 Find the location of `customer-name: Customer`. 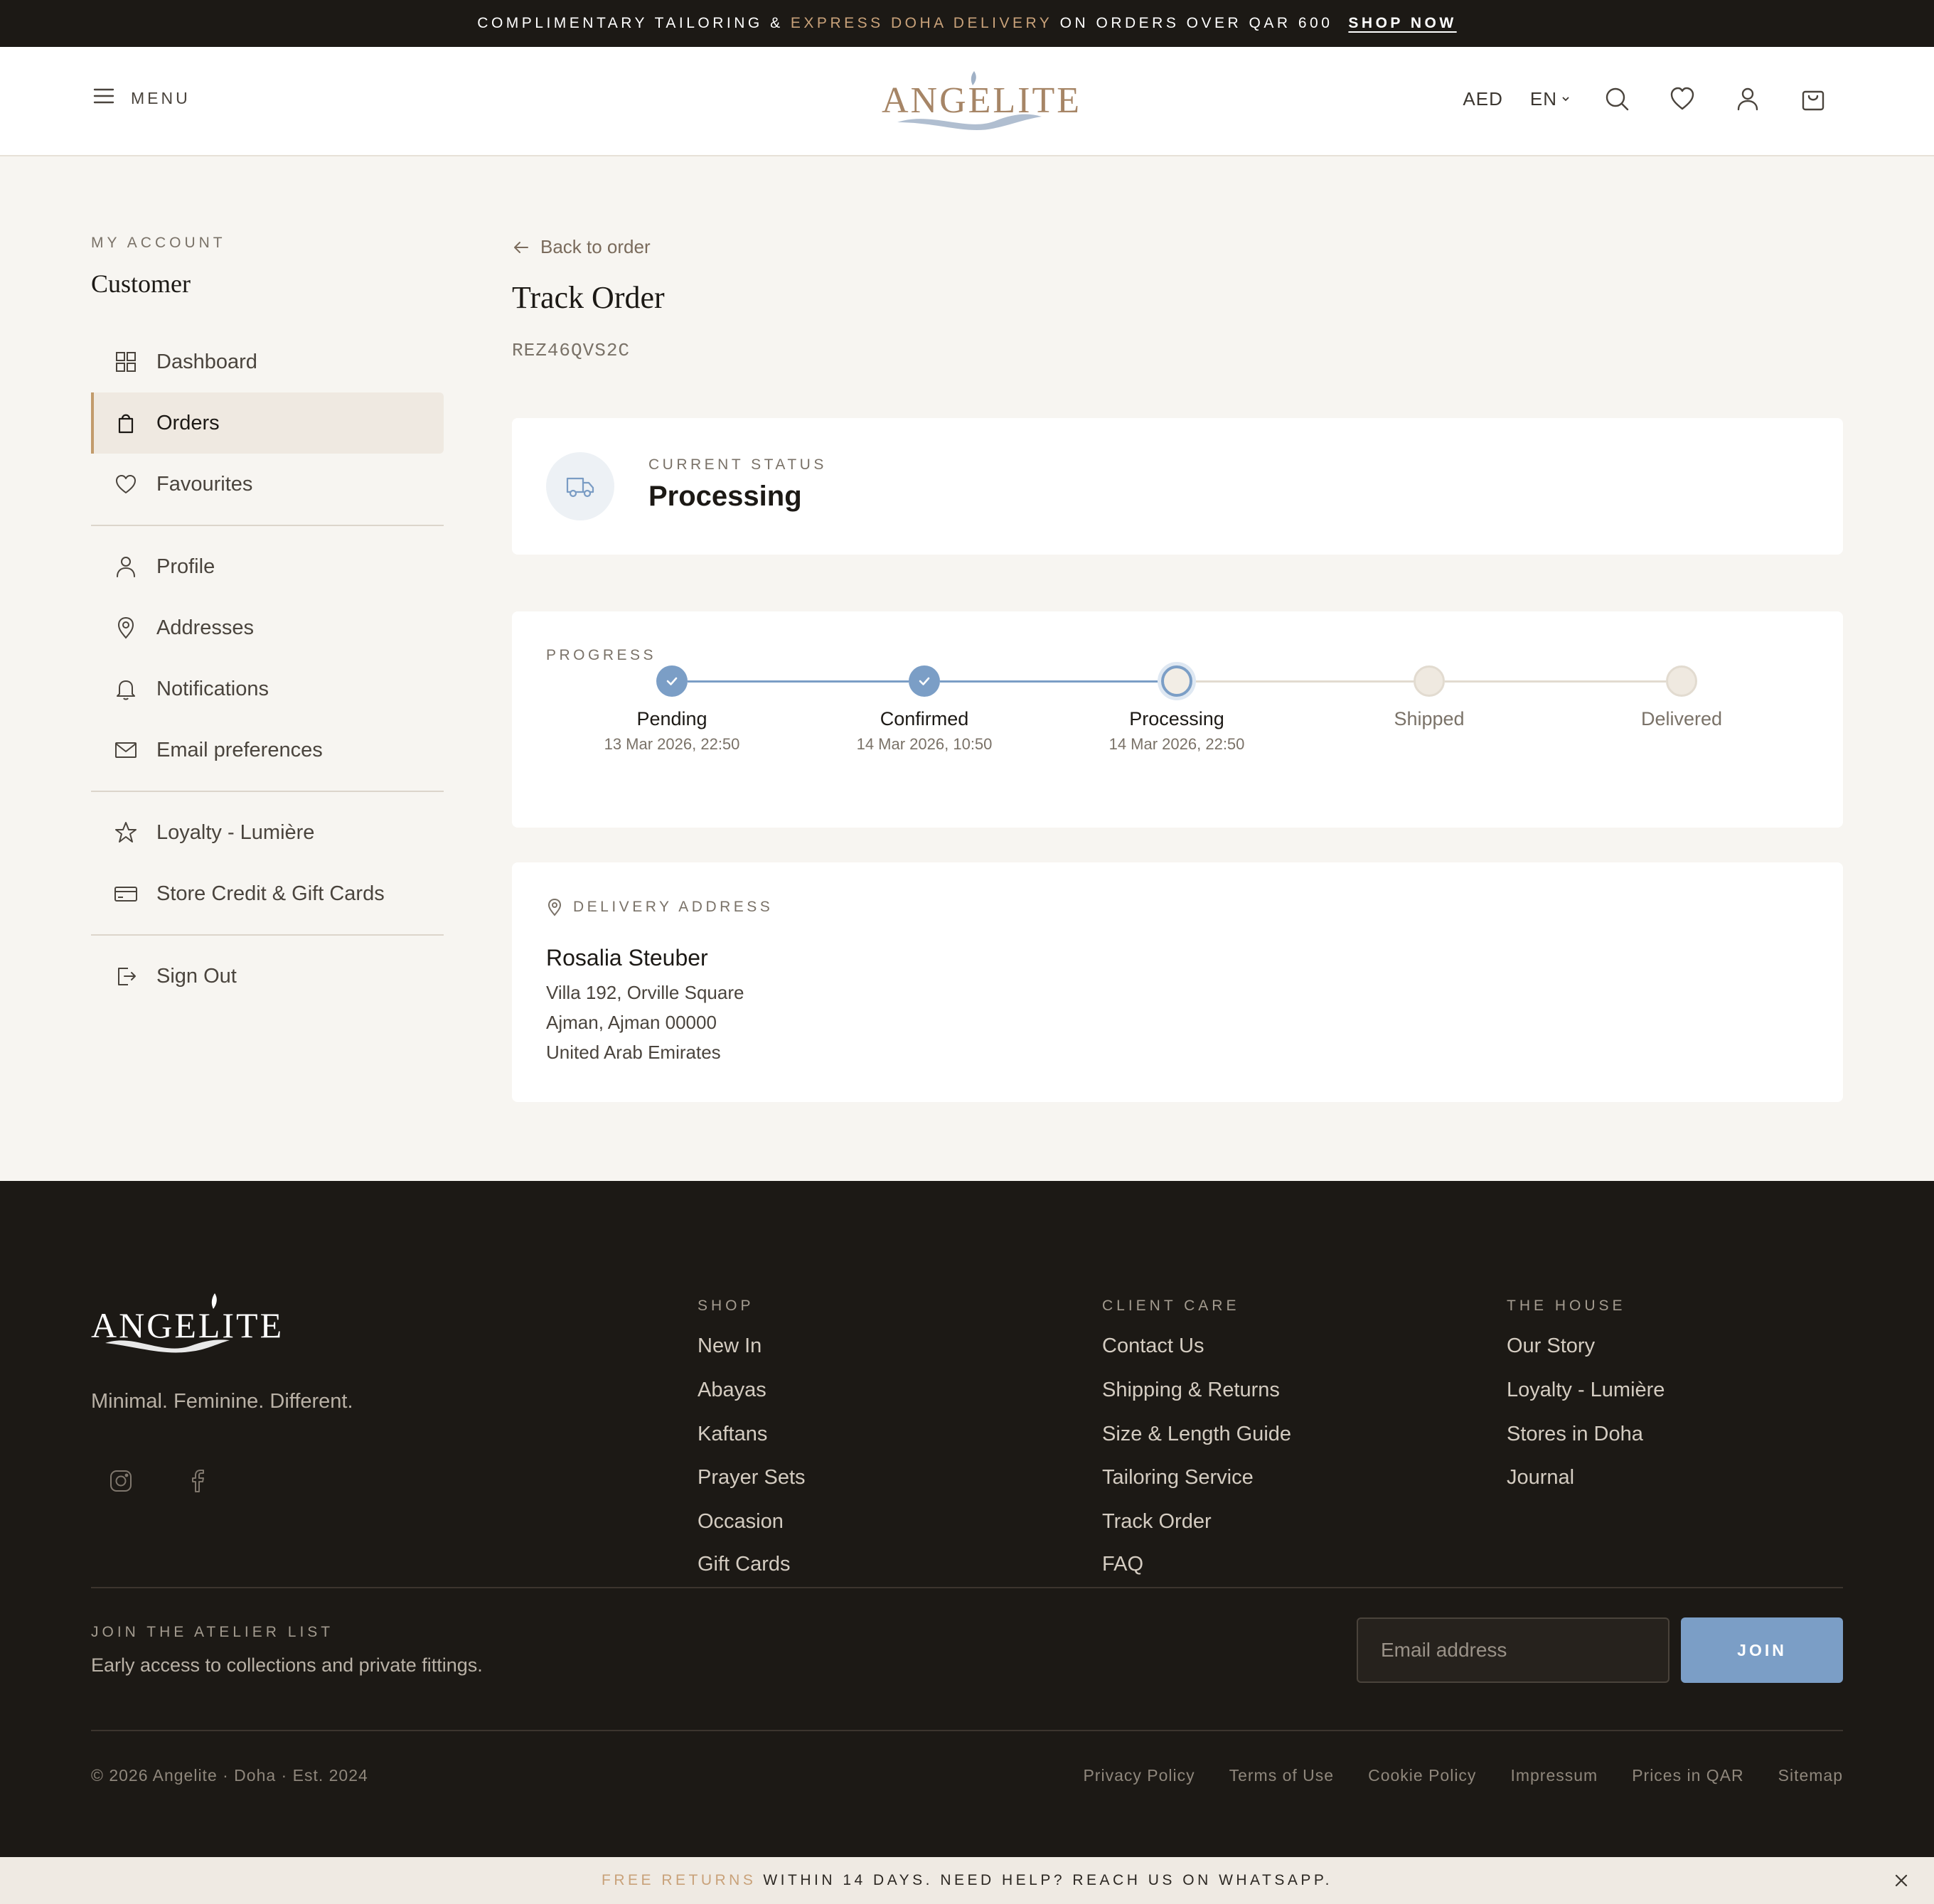

customer-name: Customer is located at coordinates (141, 283).